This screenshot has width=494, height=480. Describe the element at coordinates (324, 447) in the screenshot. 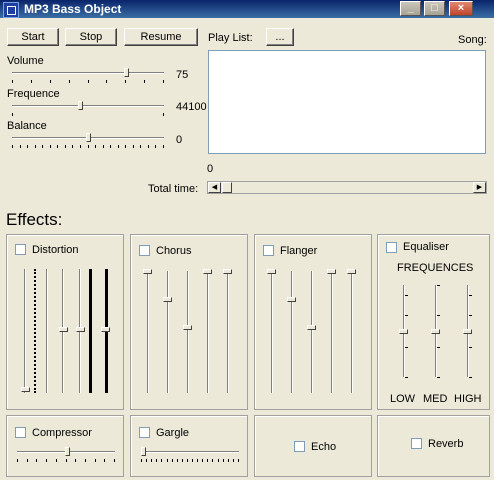

I see `echo-label: Echo` at that location.